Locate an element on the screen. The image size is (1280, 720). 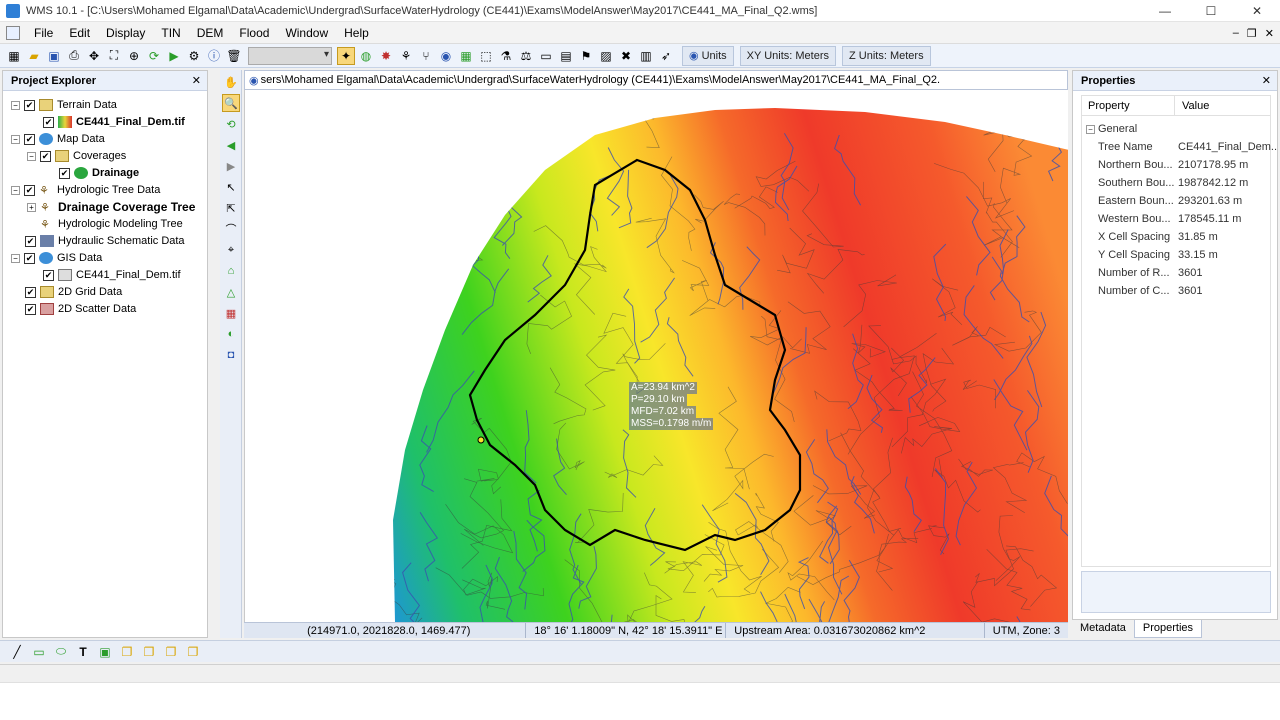
menu-file: File is located at coordinates (43, 33).